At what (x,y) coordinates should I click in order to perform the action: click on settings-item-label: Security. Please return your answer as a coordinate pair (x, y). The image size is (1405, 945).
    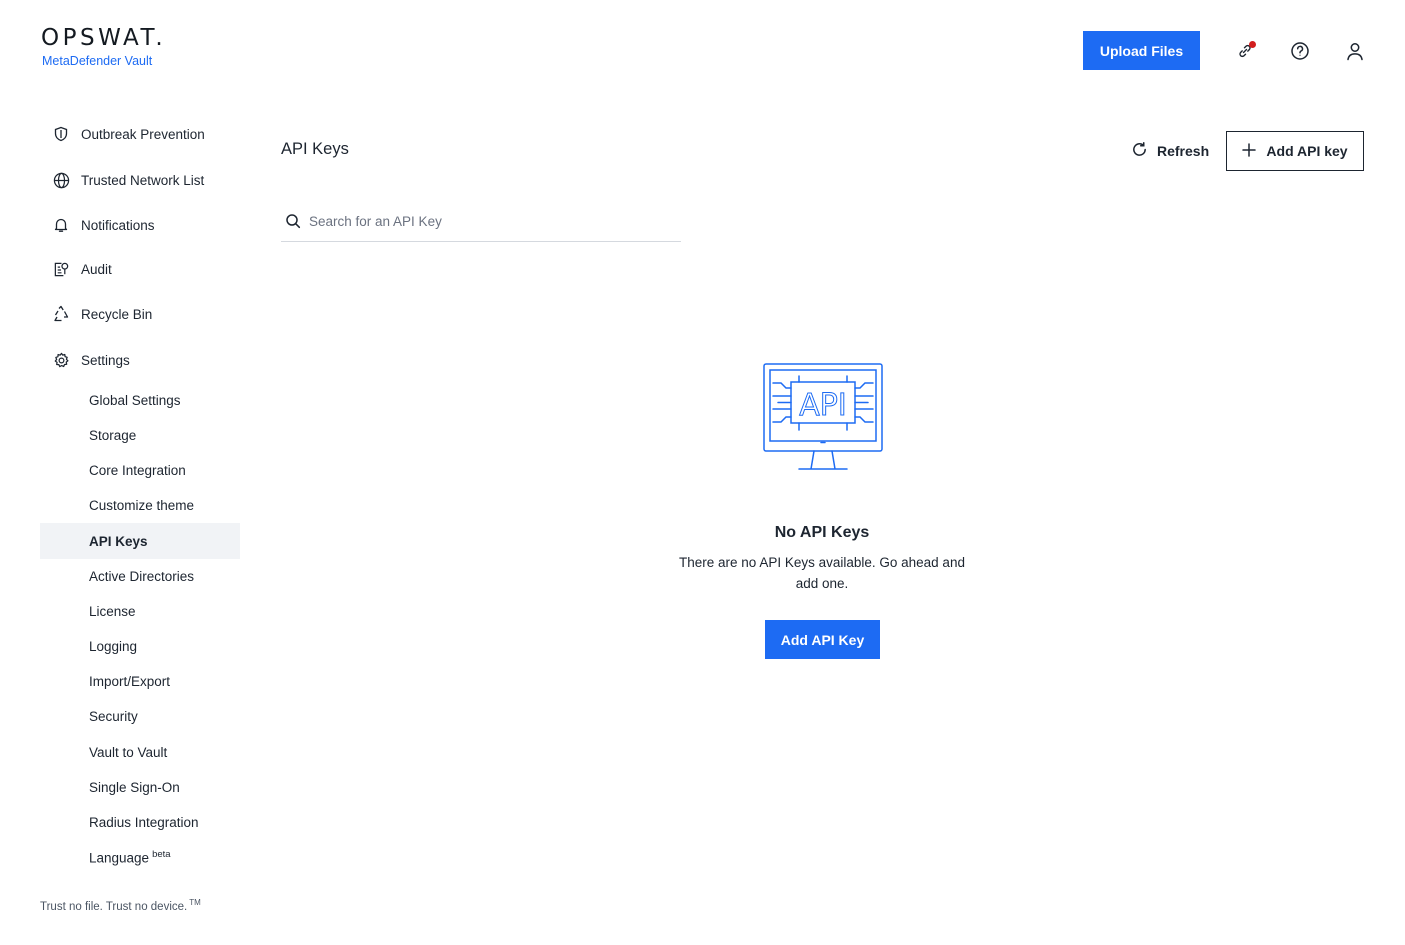
    Looking at the image, I should click on (113, 716).